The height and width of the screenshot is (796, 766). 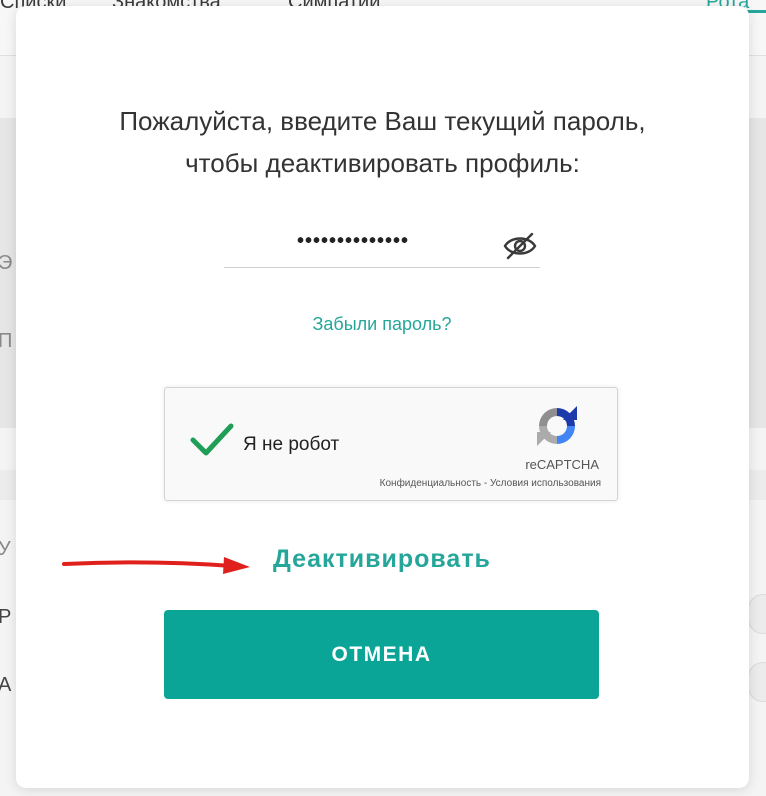 What do you see at coordinates (382, 121) in the screenshot?
I see `dialog-title-line-1: Пожалуйста, введите Ваш текущий пароль,` at bounding box center [382, 121].